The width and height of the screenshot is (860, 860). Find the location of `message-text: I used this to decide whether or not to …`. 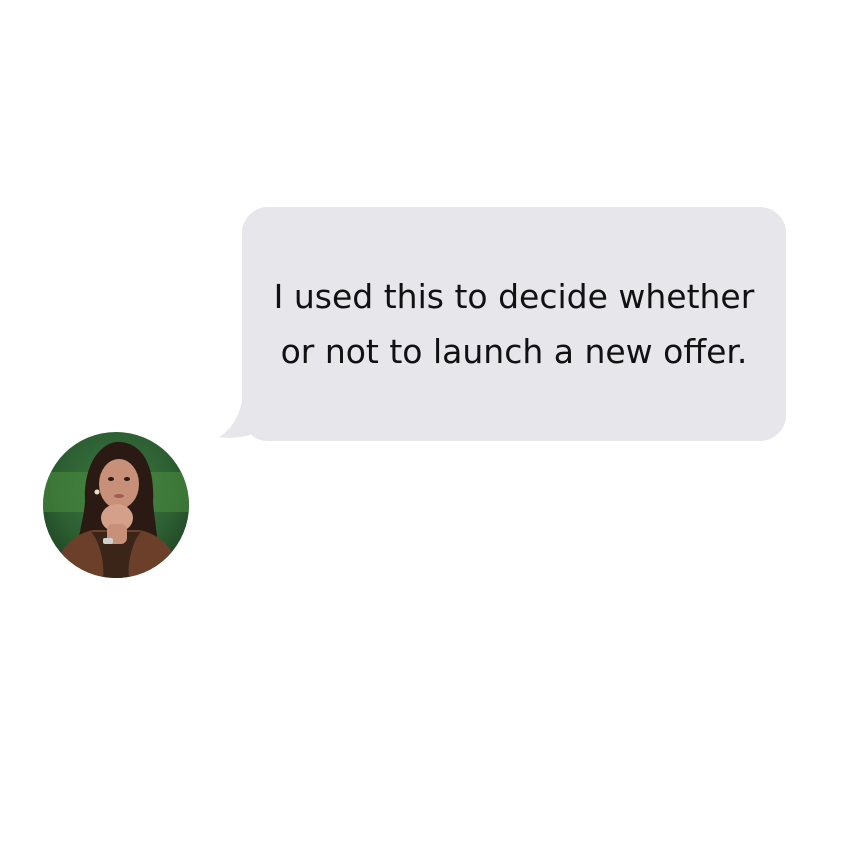

message-text: I used this to decide whether or not to … is located at coordinates (514, 324).